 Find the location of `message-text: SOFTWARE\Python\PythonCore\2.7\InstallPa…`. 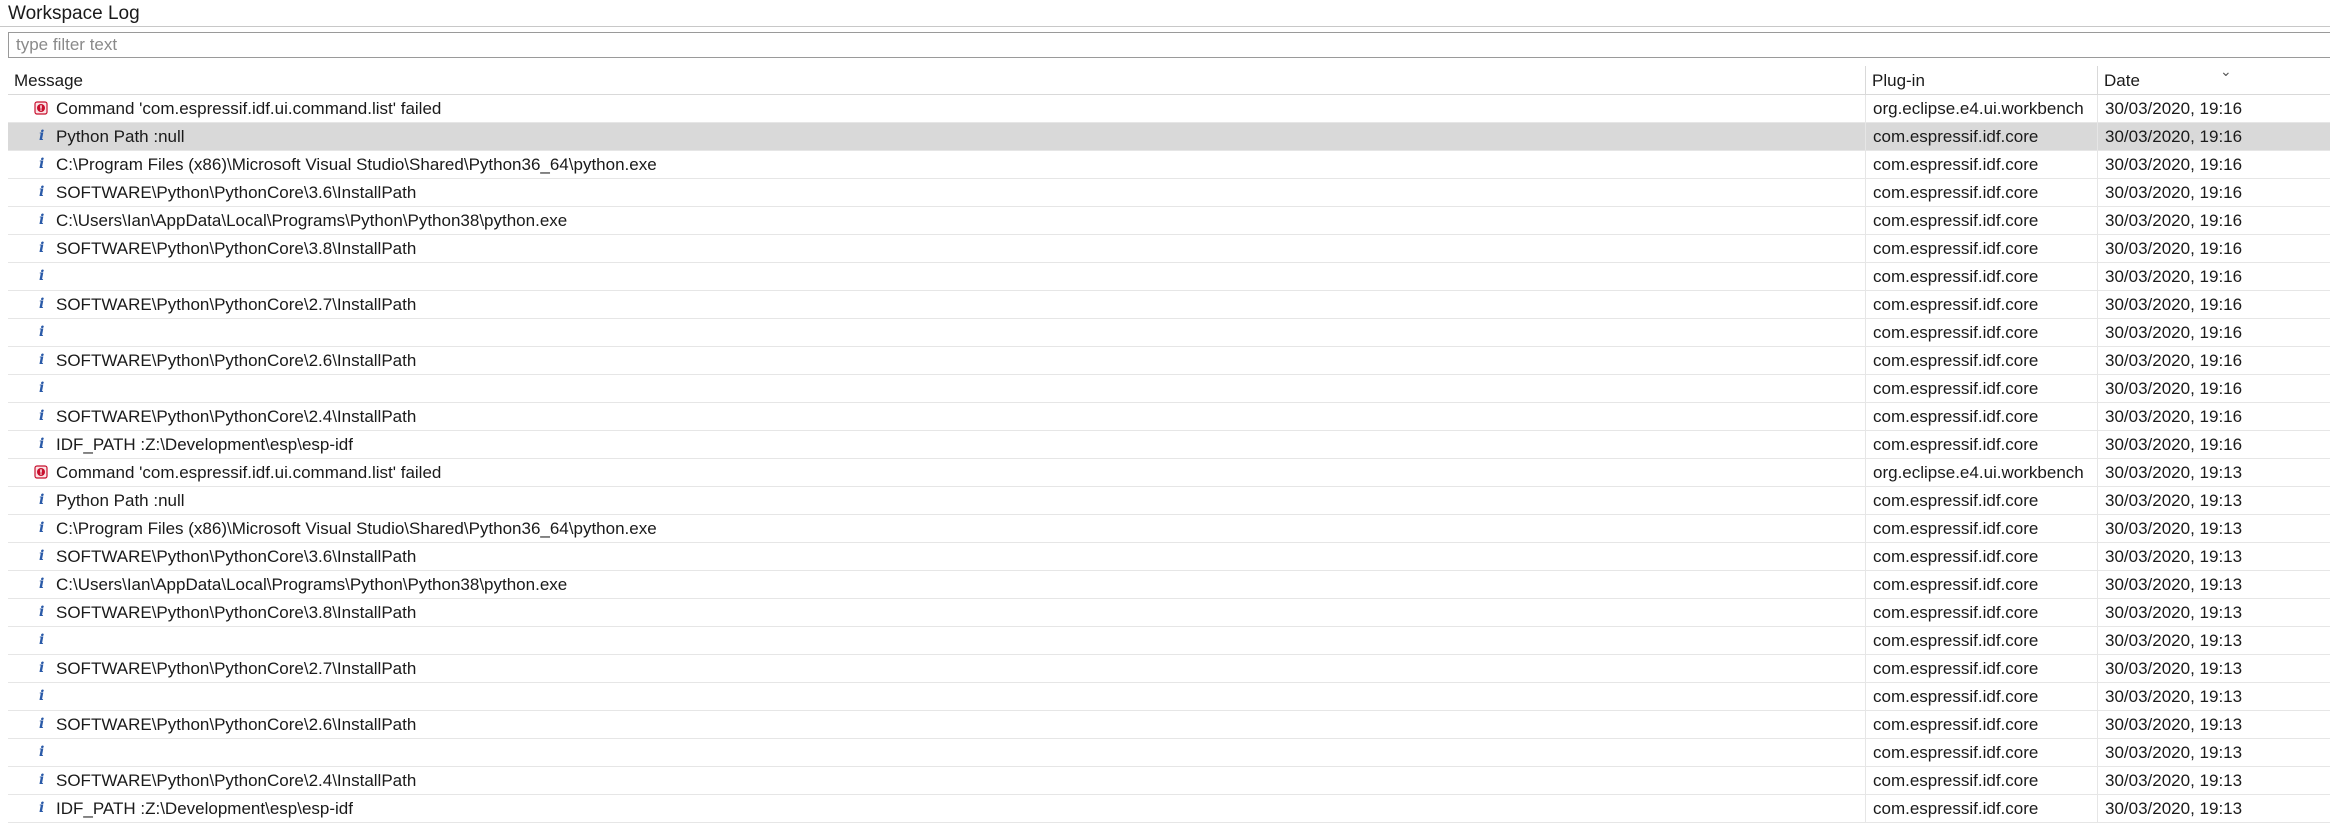

message-text: SOFTWARE\Python\PythonCore\2.7\InstallPa… is located at coordinates (236, 304).